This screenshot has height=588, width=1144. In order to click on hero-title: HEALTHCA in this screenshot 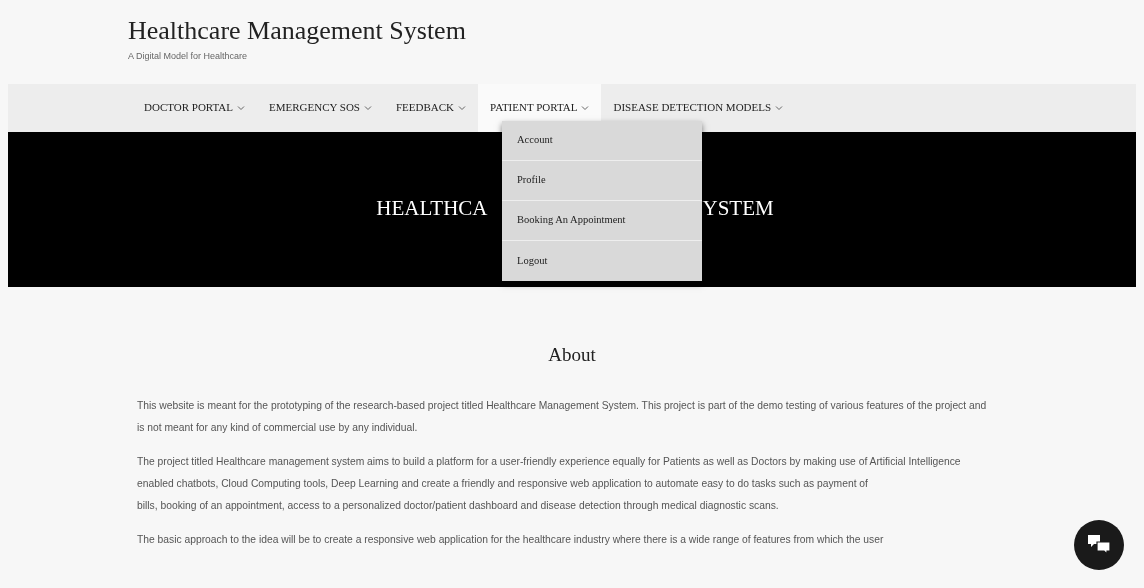, I will do `click(432, 209)`.